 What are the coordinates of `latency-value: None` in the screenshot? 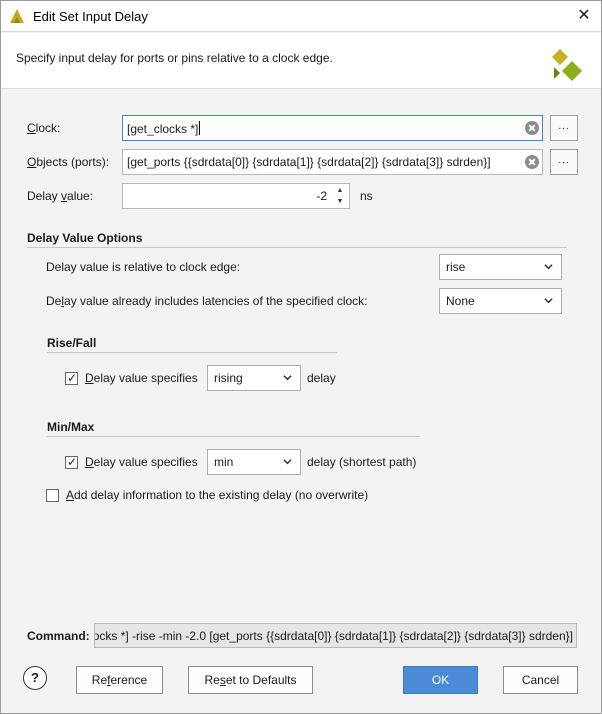 It's located at (460, 301).